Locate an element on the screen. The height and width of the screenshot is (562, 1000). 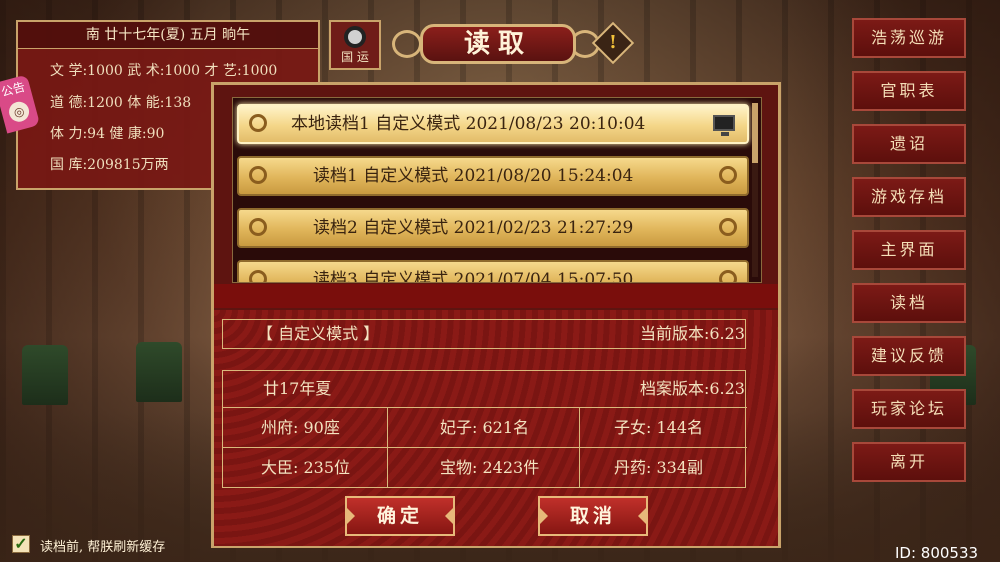
stats-row-3: 体 力:94 健 康:90 is located at coordinates (107, 134).